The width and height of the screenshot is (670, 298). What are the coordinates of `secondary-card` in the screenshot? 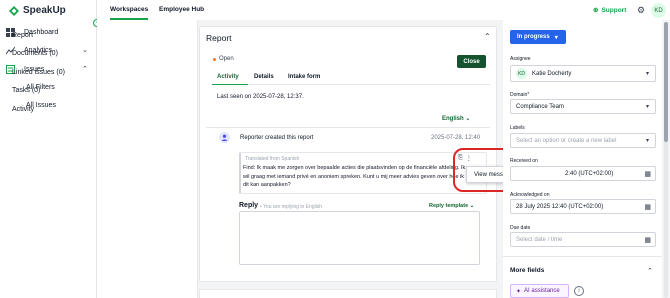 It's located at (348, 293).